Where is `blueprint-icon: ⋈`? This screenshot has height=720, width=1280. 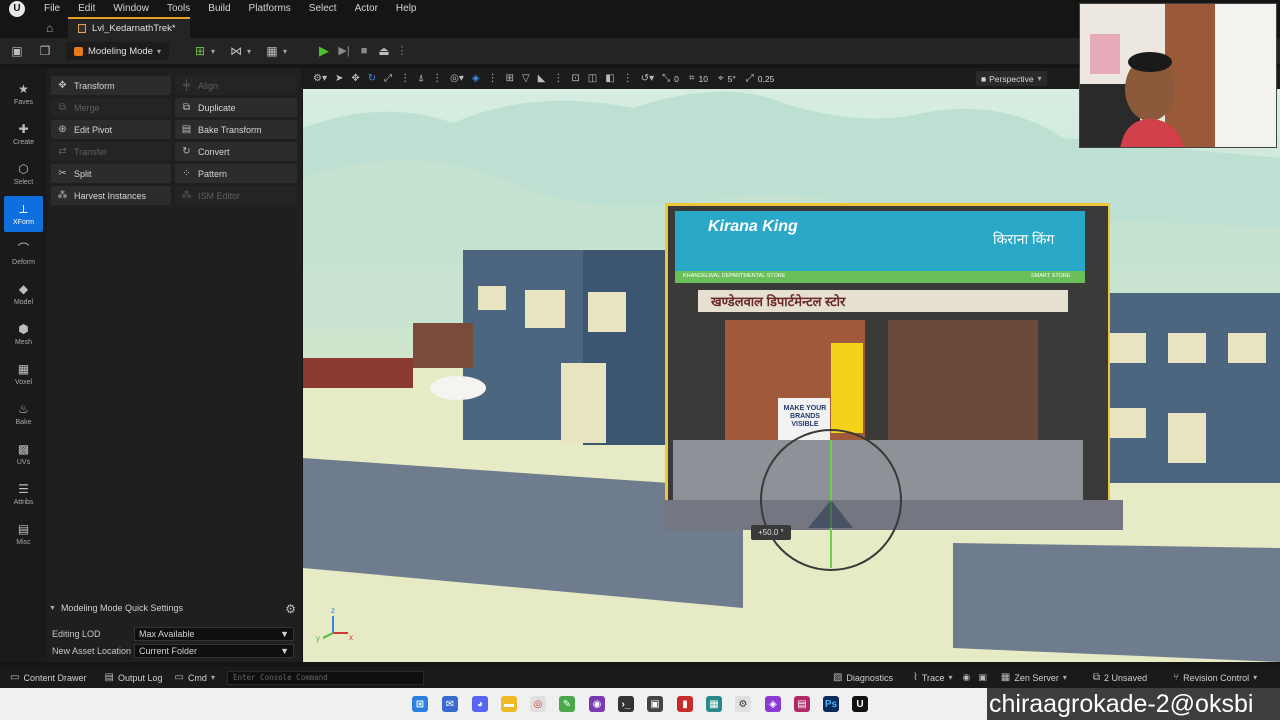 blueprint-icon: ⋈ is located at coordinates (236, 51).